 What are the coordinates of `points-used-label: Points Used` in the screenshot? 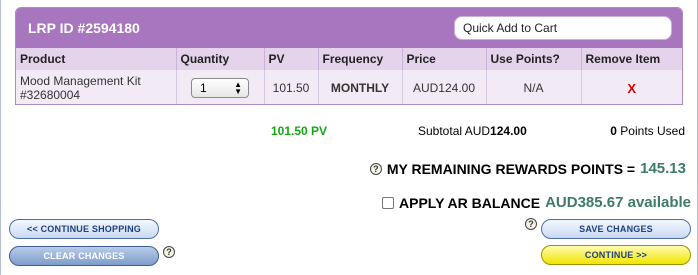 It's located at (652, 131).